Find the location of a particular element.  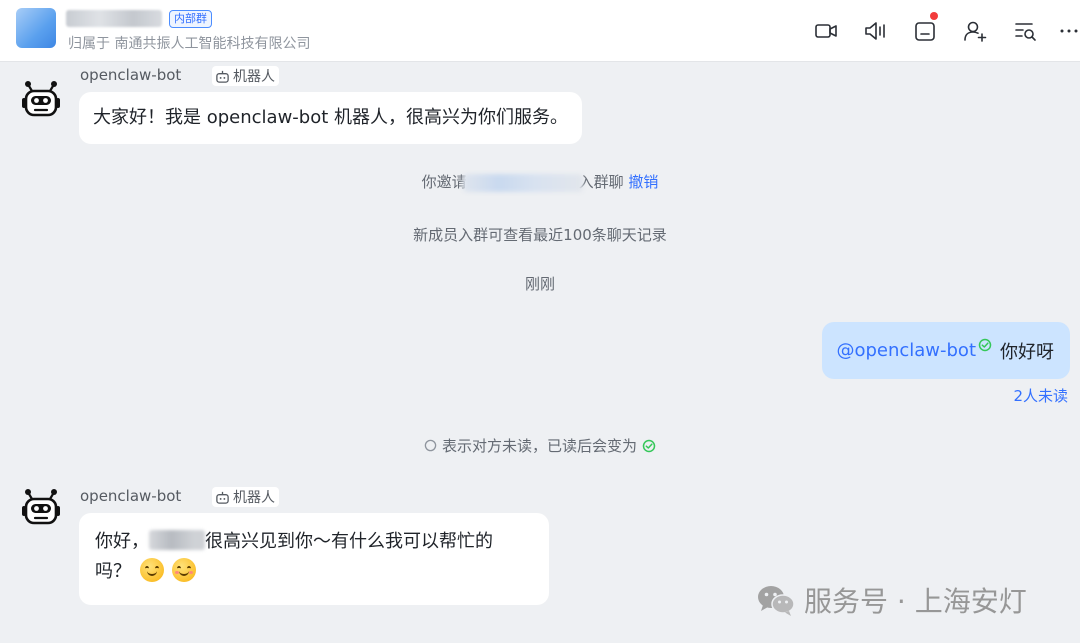

notice-icon is located at coordinates (925, 31).